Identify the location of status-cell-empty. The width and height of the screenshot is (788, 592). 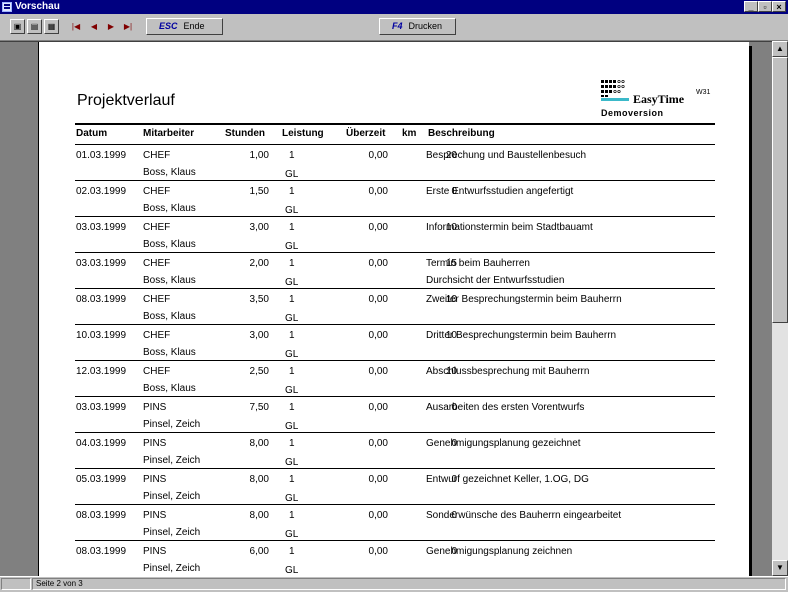
(16, 584).